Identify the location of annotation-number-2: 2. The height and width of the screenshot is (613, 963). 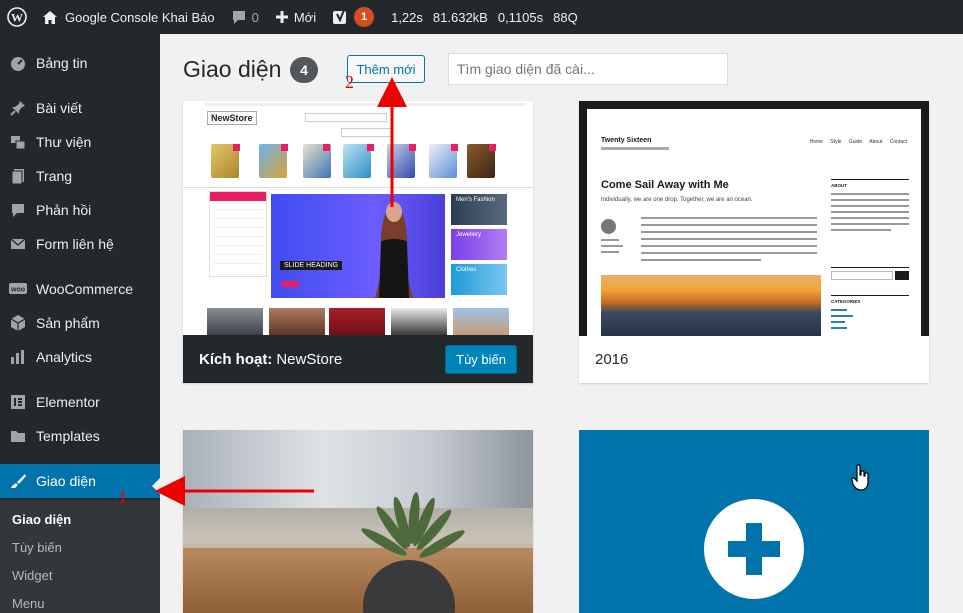
(349, 82).